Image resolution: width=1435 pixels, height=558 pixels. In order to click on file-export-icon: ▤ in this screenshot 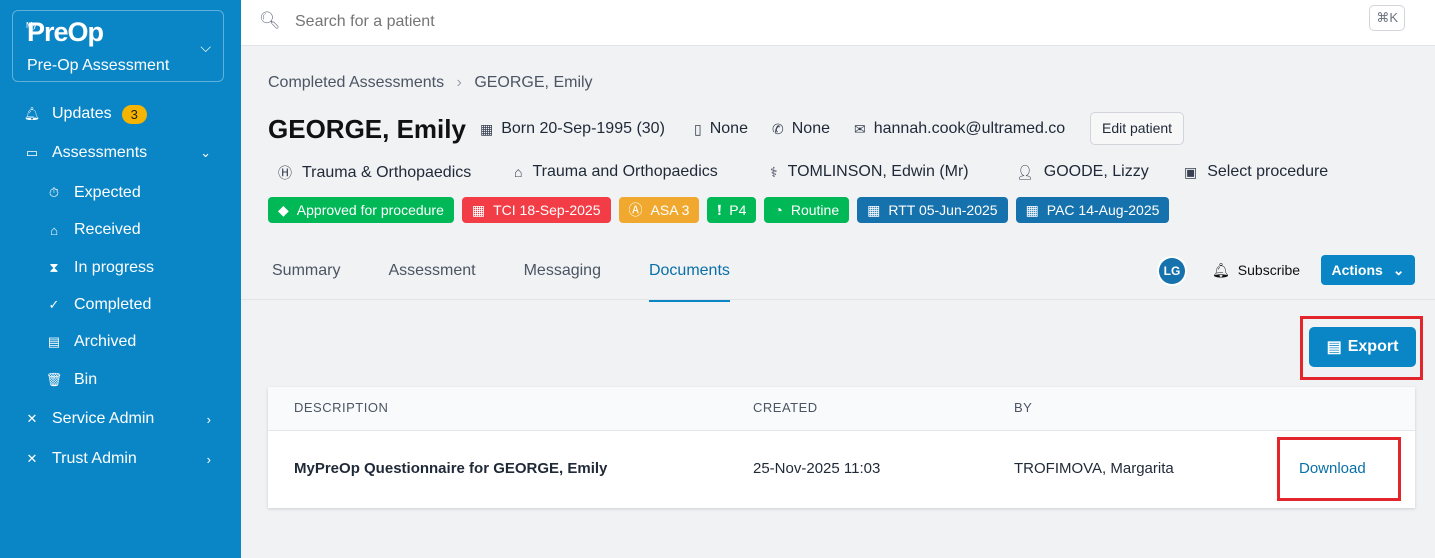, I will do `click(1334, 347)`.